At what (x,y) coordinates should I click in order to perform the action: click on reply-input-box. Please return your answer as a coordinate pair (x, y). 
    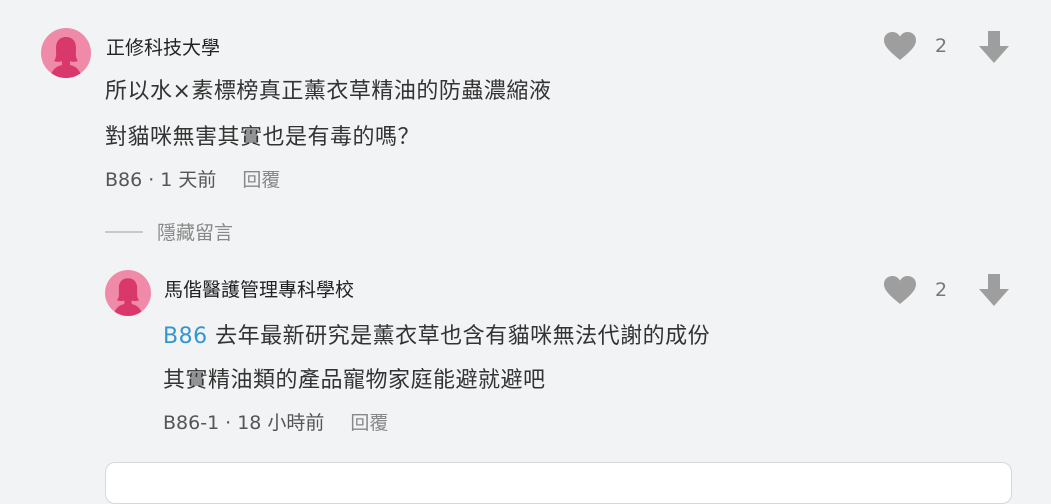
    Looking at the image, I should click on (558, 483).